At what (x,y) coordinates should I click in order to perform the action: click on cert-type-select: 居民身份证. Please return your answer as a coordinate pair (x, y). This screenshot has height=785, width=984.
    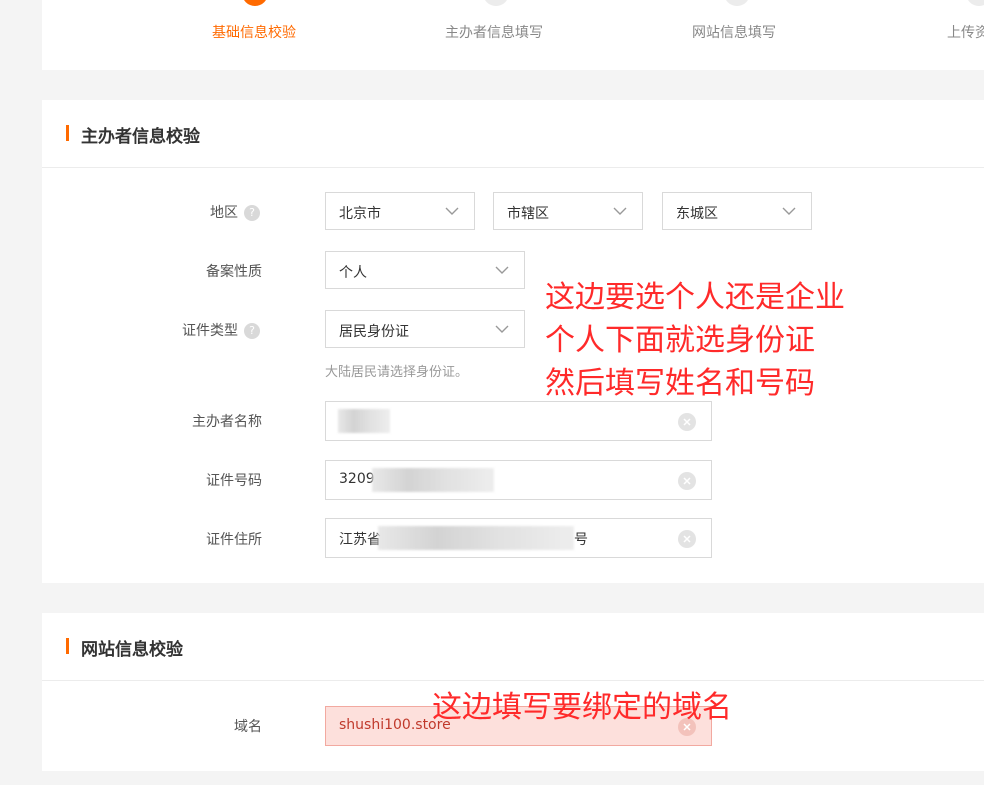
    Looking at the image, I should click on (425, 329).